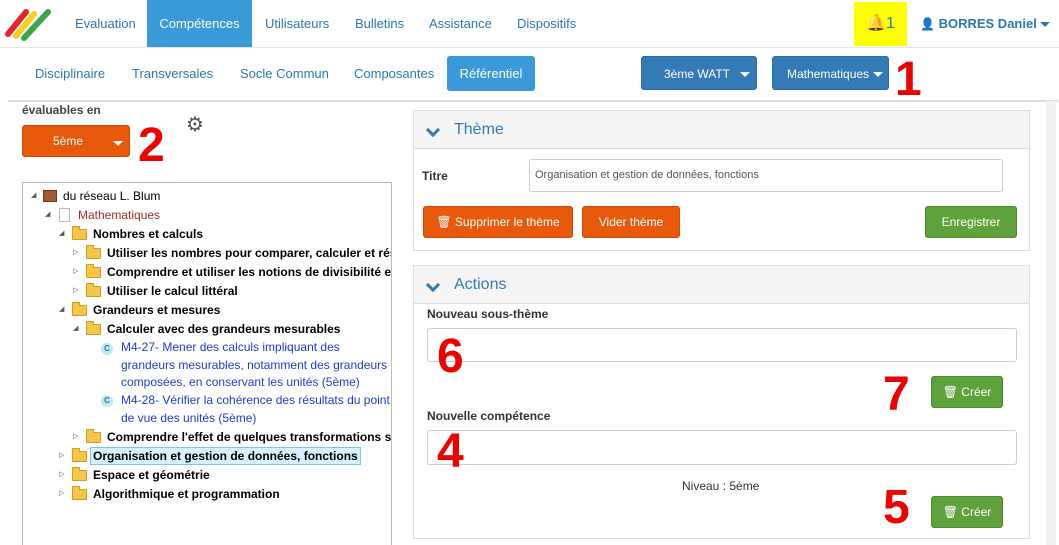 The width and height of the screenshot is (1059, 545). I want to click on titre-label: Titre, so click(435, 176).